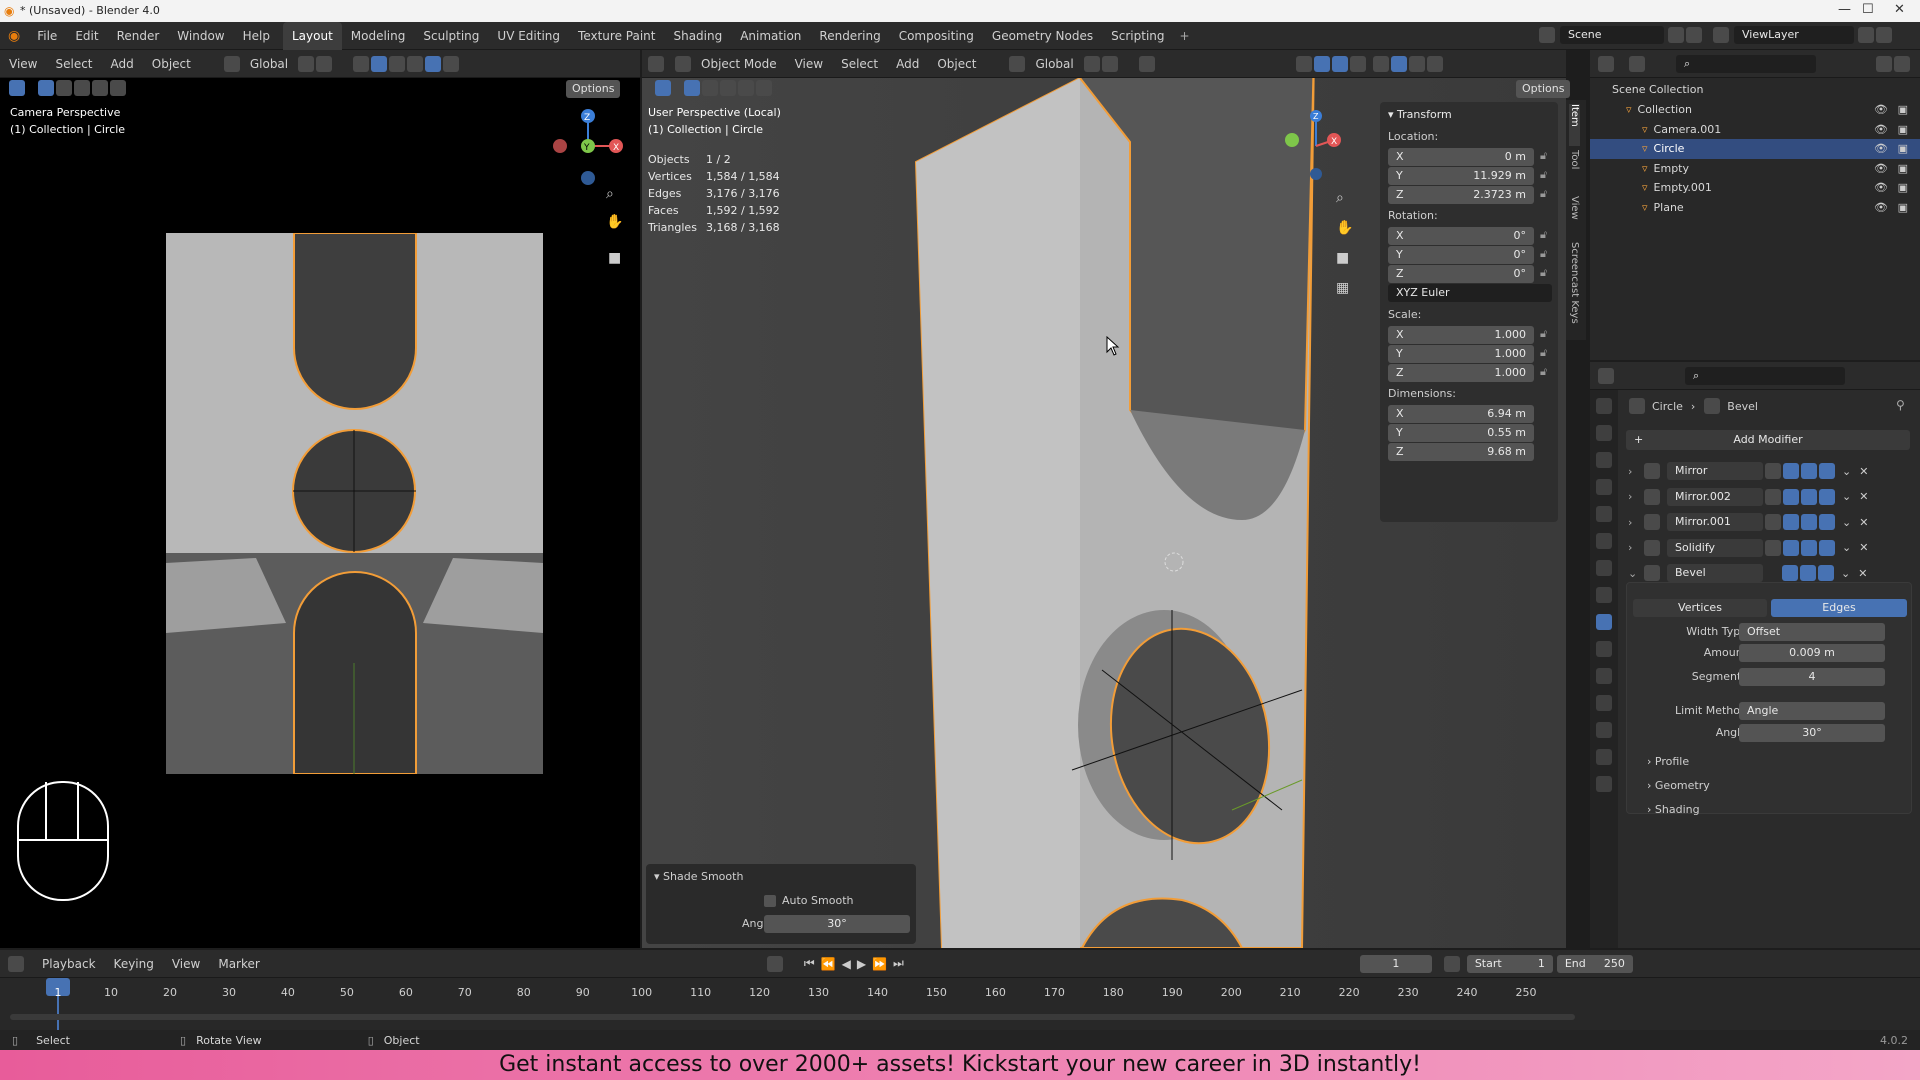  I want to click on render-properties-icon, so click(1604, 433).